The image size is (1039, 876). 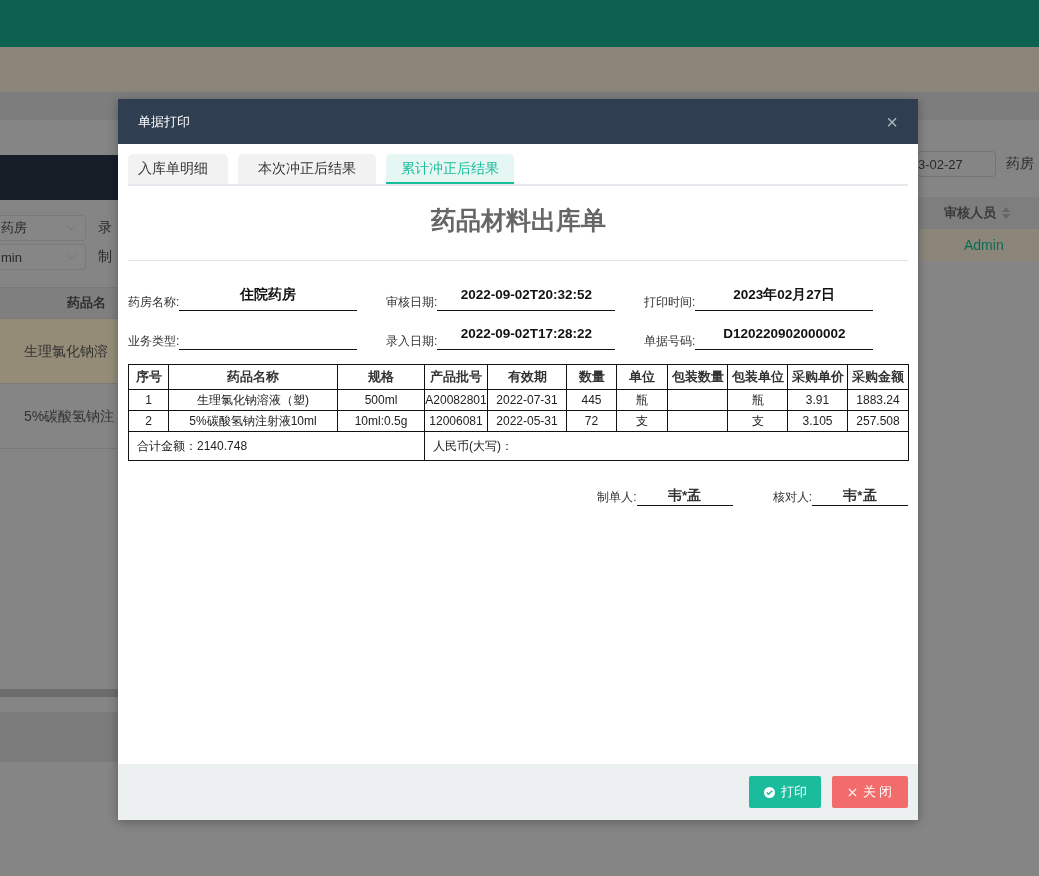 I want to click on field-value: 2023年02月27日, so click(x=784, y=297).